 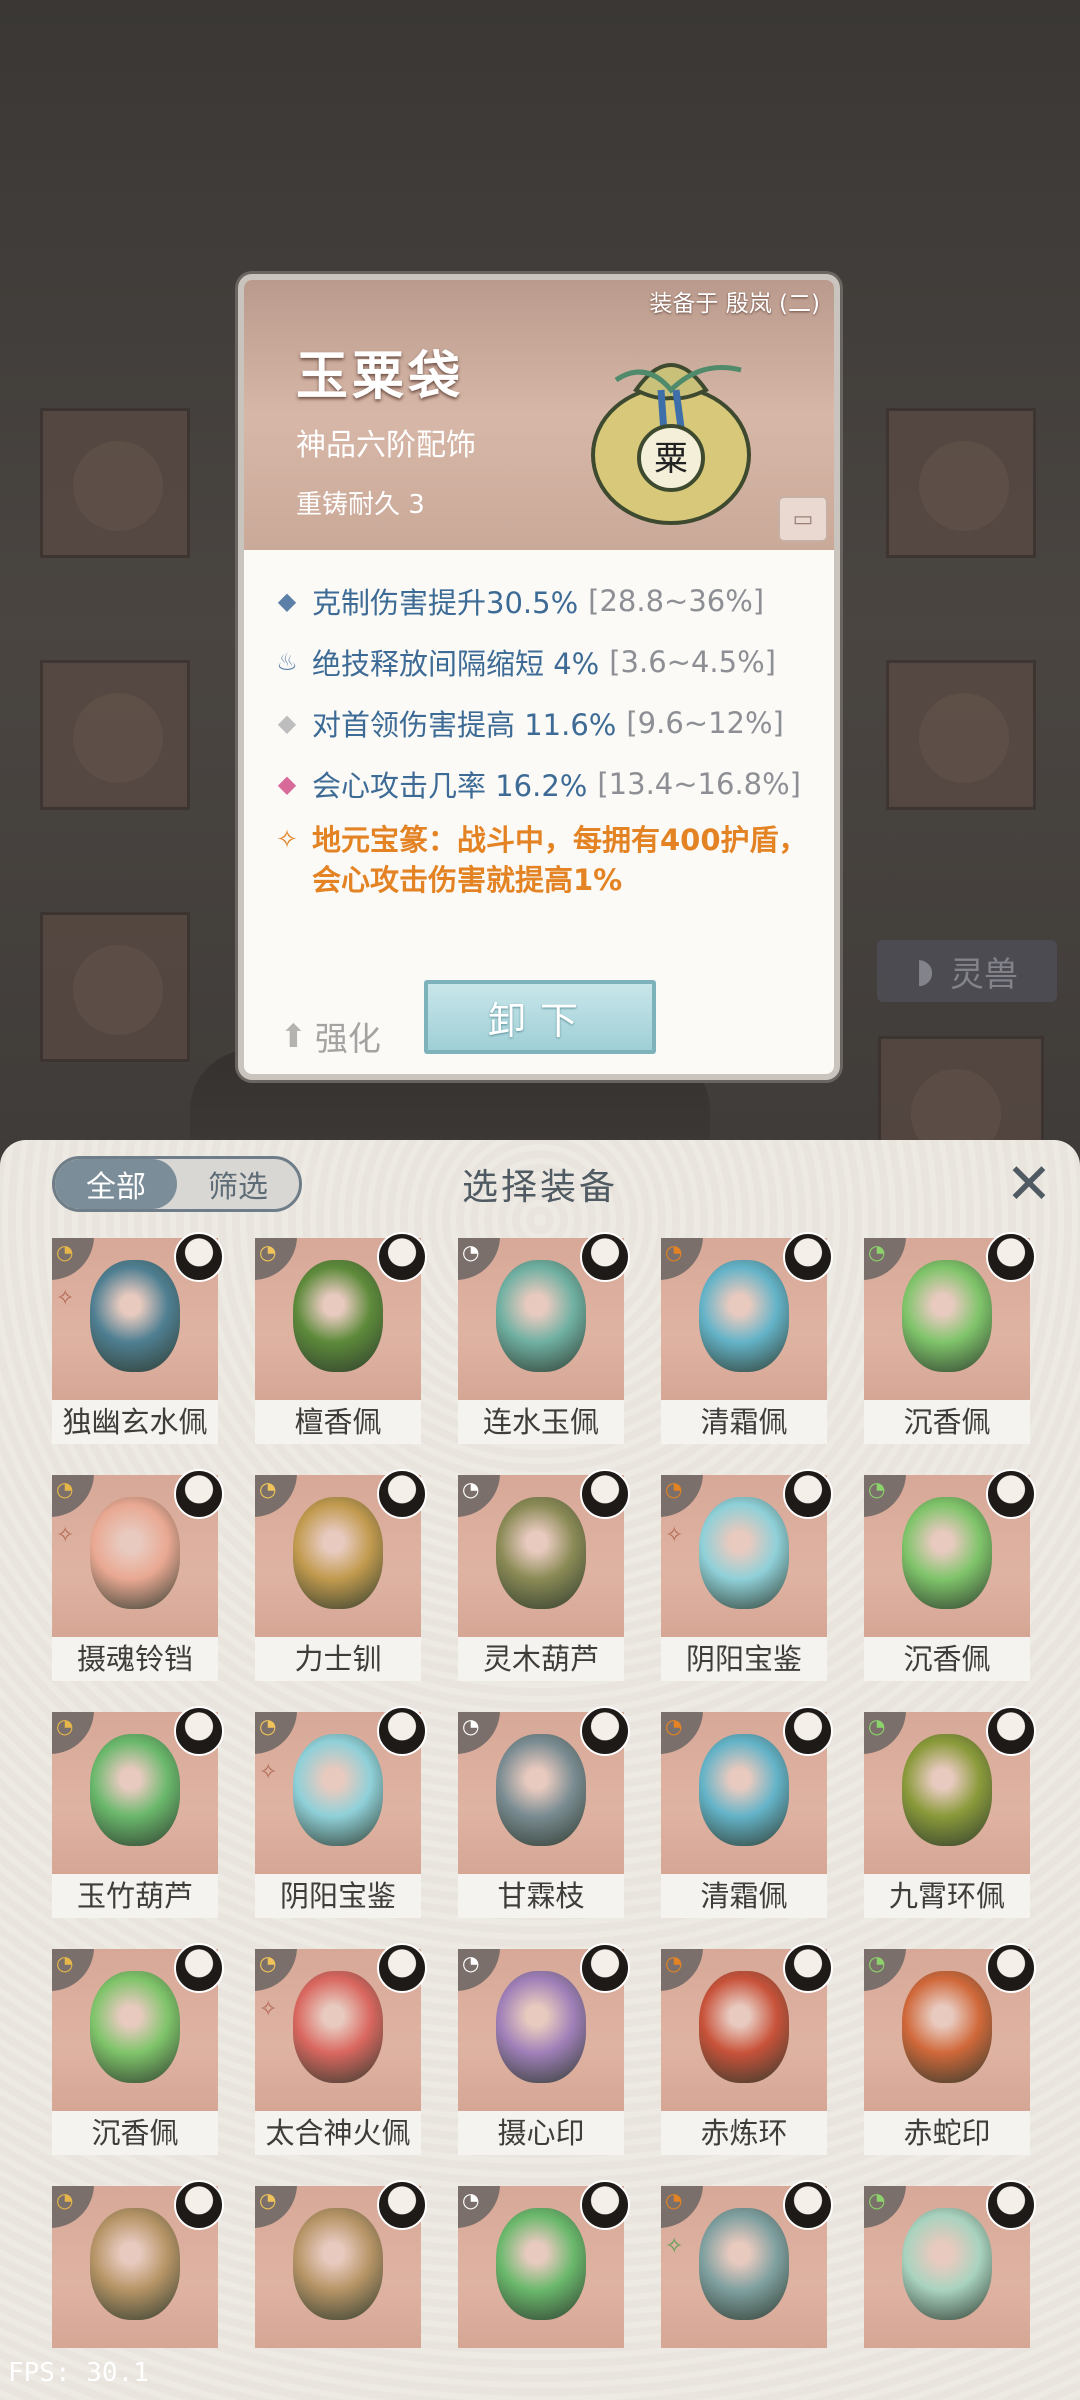 What do you see at coordinates (947, 1896) in the screenshot?
I see `equipment-name: 九霄环佩` at bounding box center [947, 1896].